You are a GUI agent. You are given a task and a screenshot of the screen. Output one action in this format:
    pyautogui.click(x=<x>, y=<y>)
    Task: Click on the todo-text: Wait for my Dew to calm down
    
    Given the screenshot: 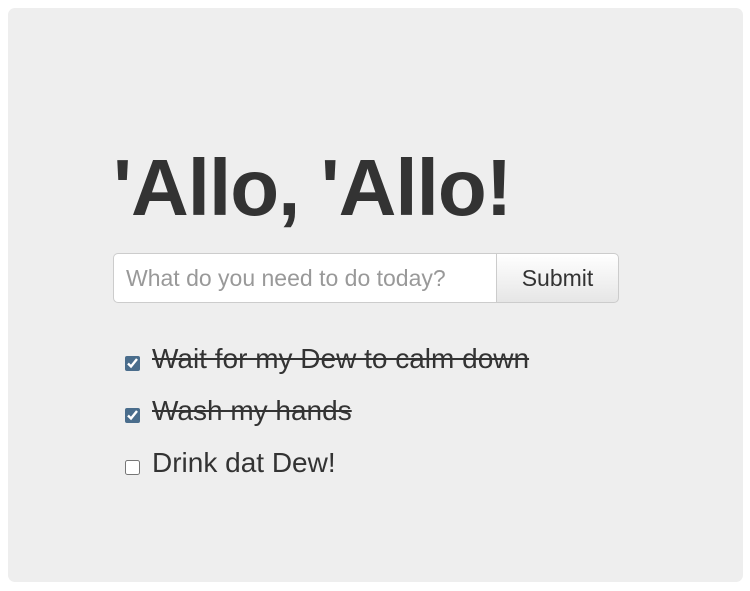 What is the action you would take?
    pyautogui.click(x=341, y=358)
    